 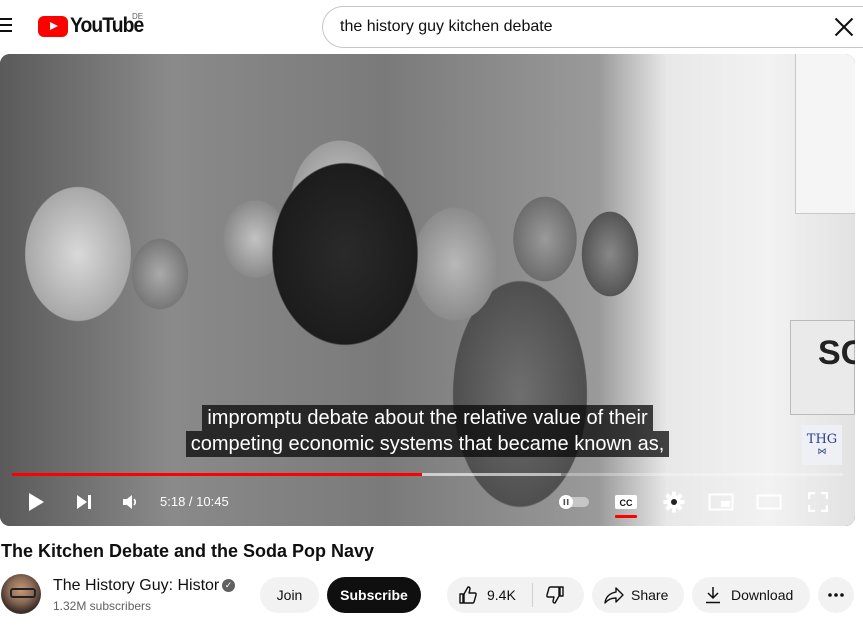 What do you see at coordinates (501, 595) in the screenshot?
I see `like-count: 9.4K` at bounding box center [501, 595].